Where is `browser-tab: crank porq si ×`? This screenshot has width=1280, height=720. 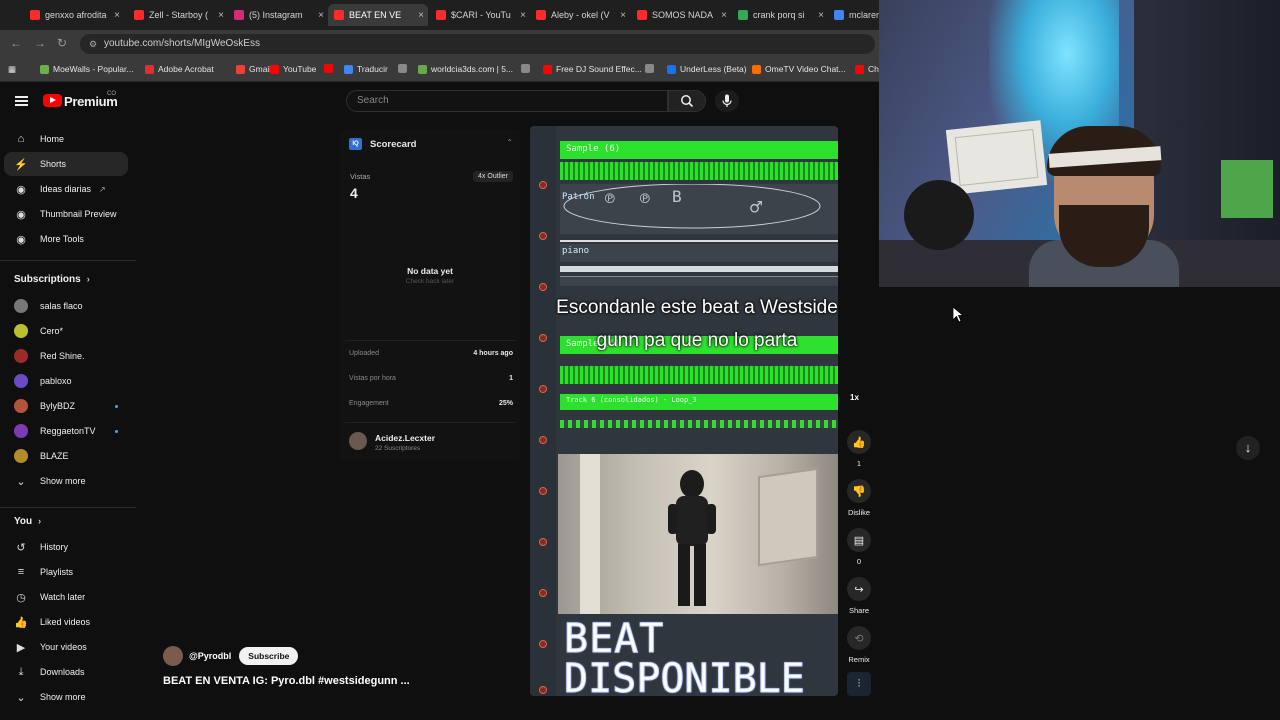
browser-tab: crank porq si × is located at coordinates (780, 15).